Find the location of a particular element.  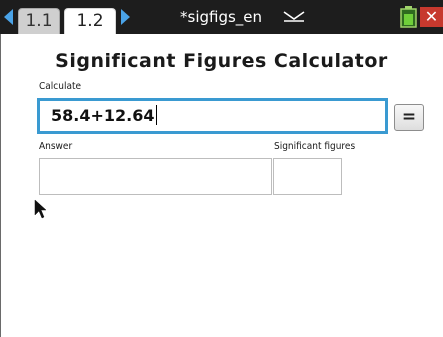

answer-field is located at coordinates (155, 176).